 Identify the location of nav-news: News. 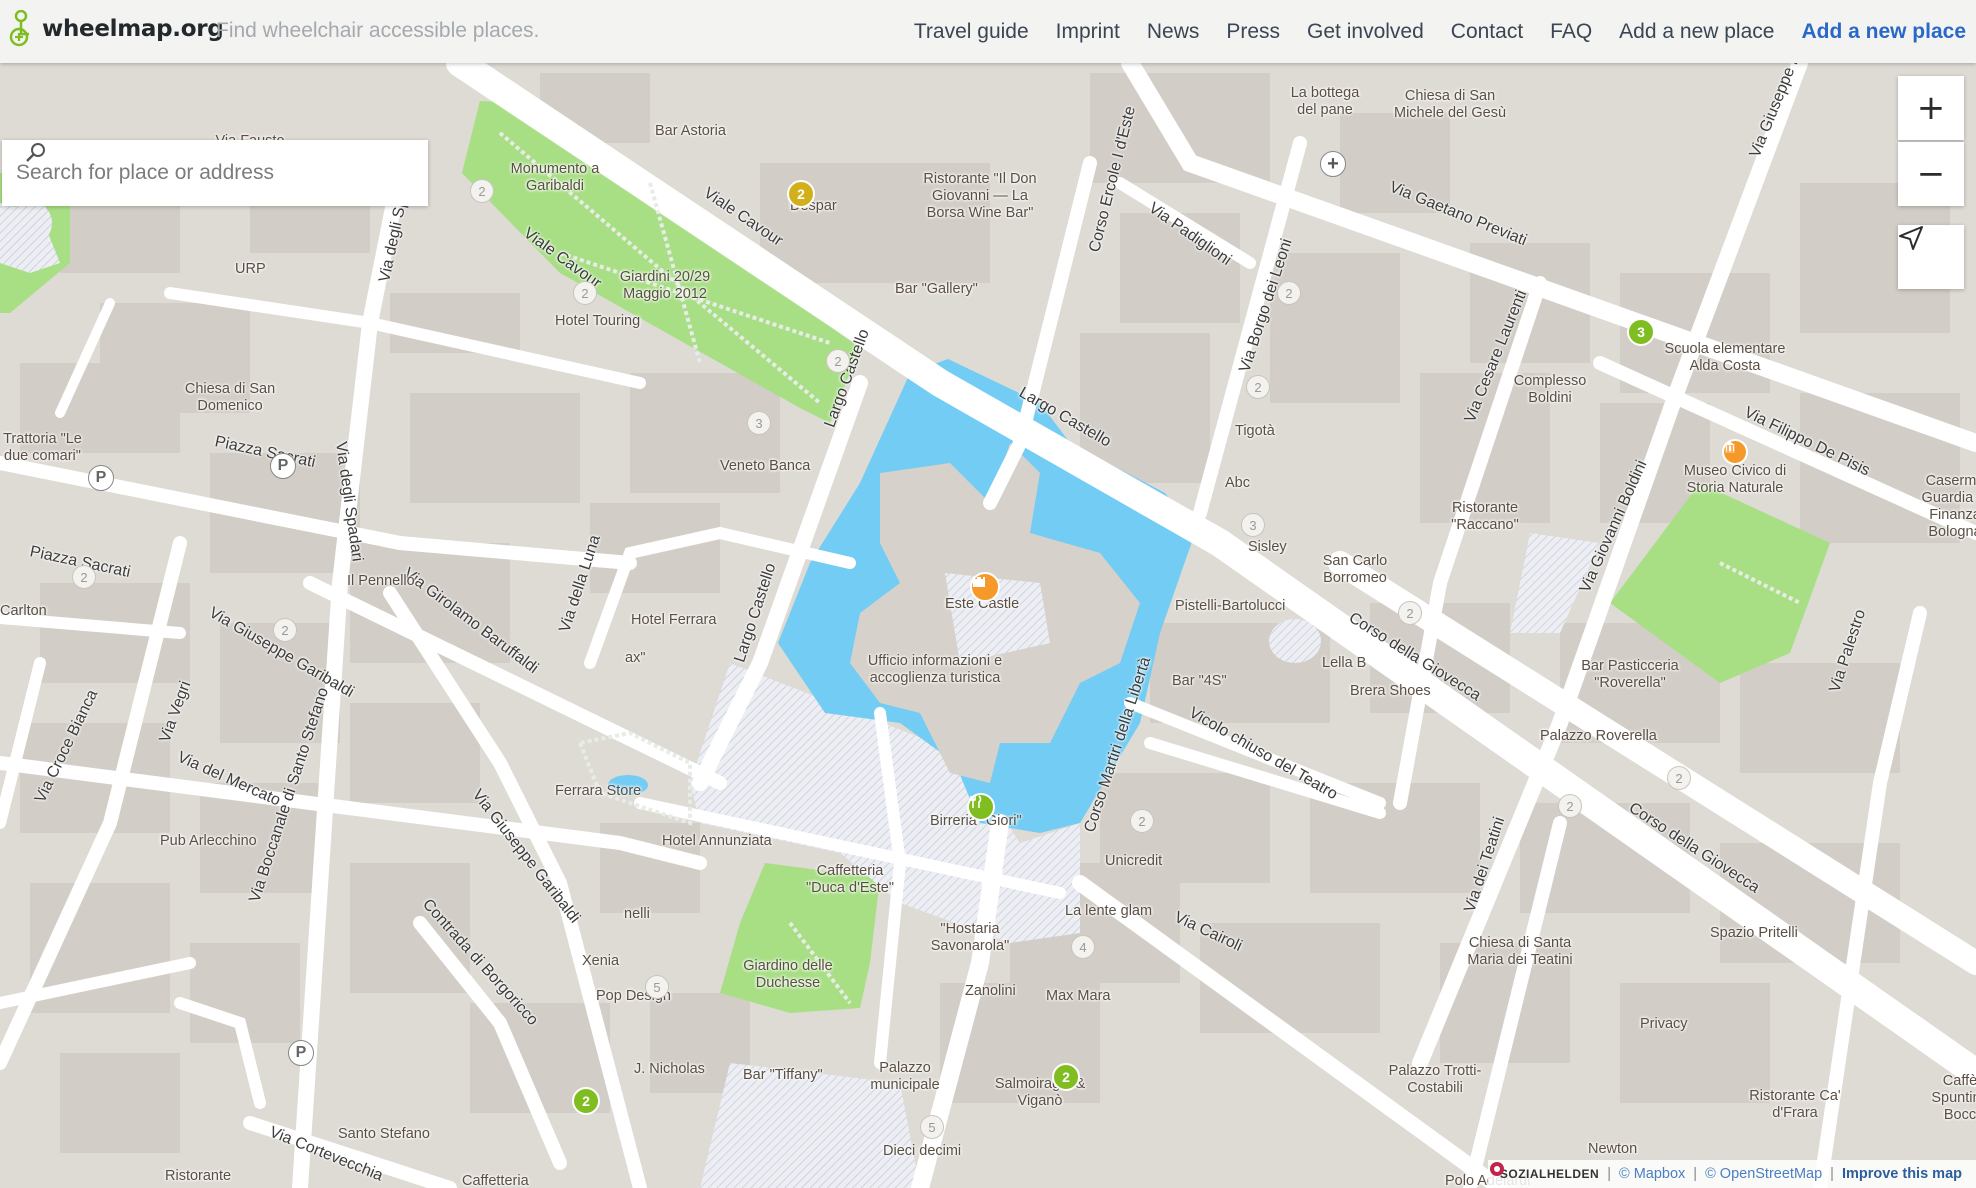
(1173, 32).